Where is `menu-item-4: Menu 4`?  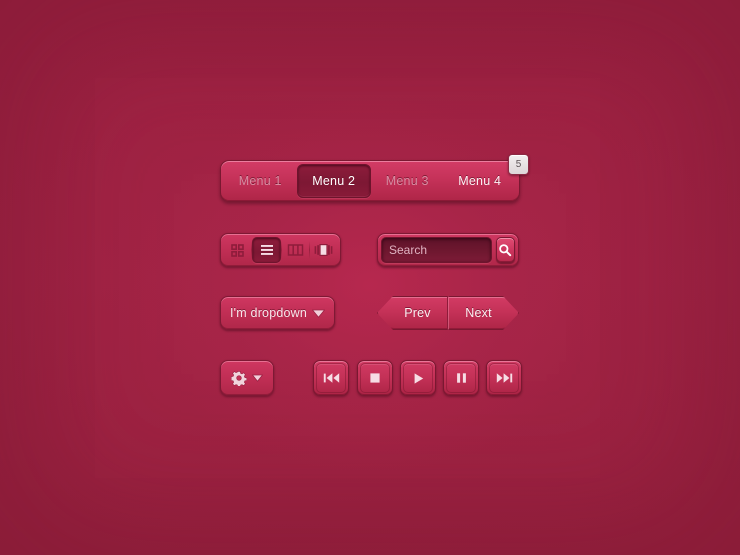 menu-item-4: Menu 4 is located at coordinates (480, 181).